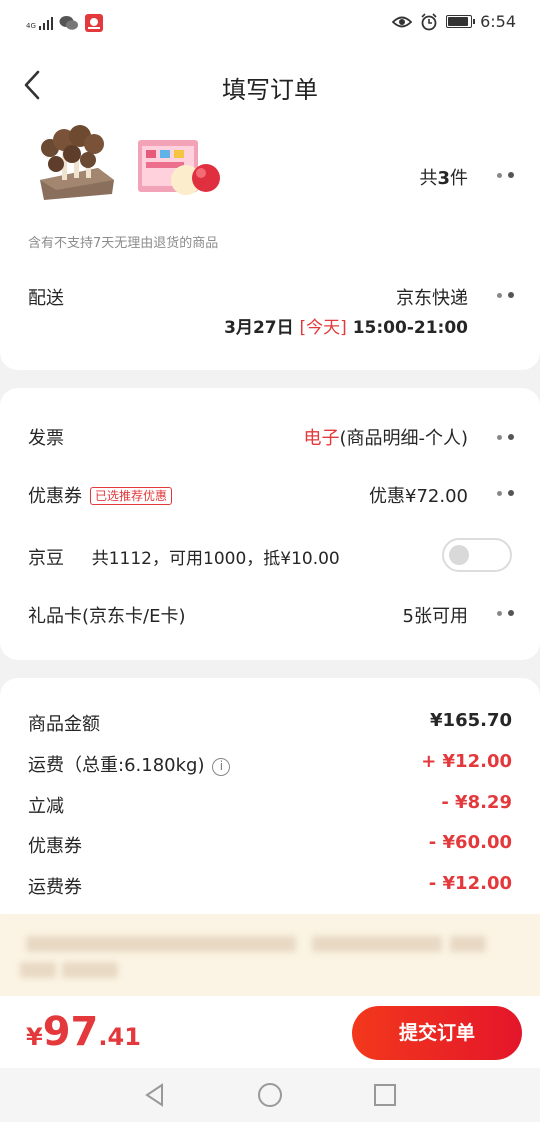 This screenshot has width=540, height=1122. What do you see at coordinates (346, 325) in the screenshot?
I see `delivery-time: 3月27日 [今天] 15:00-21:00` at bounding box center [346, 325].